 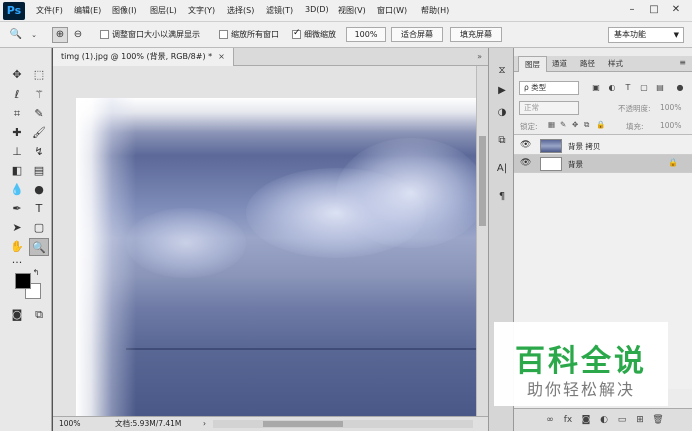 I want to click on shape-tool-icon: ▢, so click(x=39, y=228).